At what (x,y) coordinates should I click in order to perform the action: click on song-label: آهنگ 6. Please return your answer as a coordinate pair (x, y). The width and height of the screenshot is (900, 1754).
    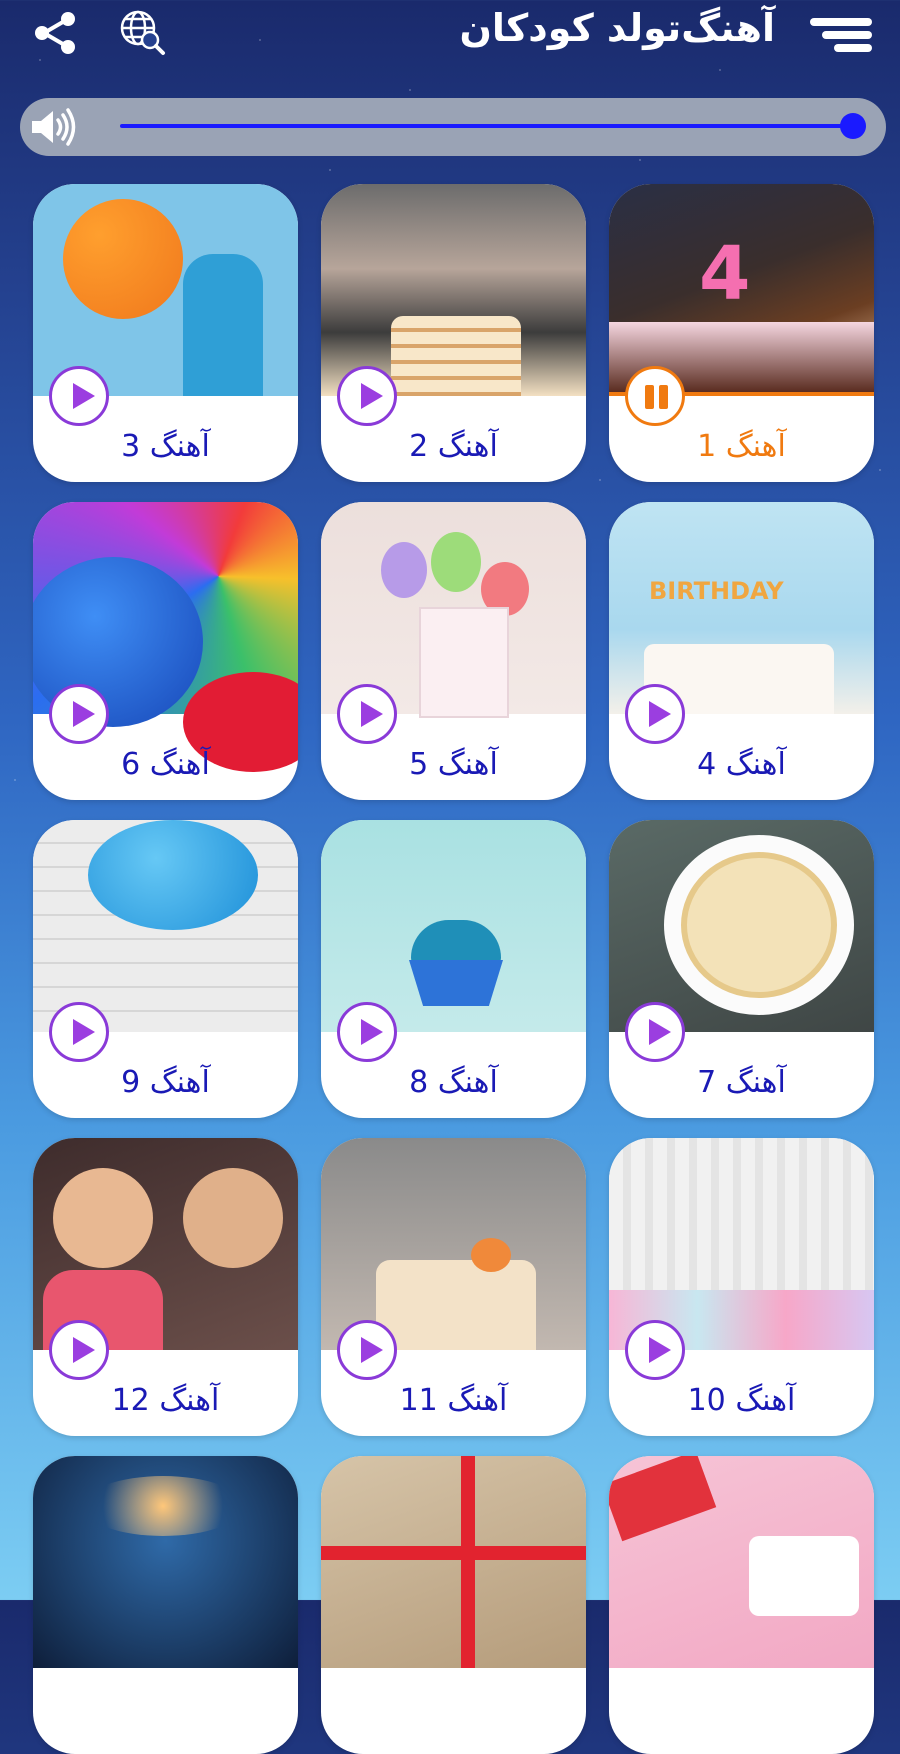
    Looking at the image, I should click on (165, 764).